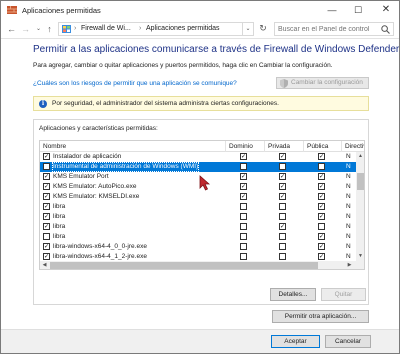  Describe the element at coordinates (183, 28) in the screenshot. I see `breadcrumb-allowed-apps: Aplicaciones permitidas` at that location.